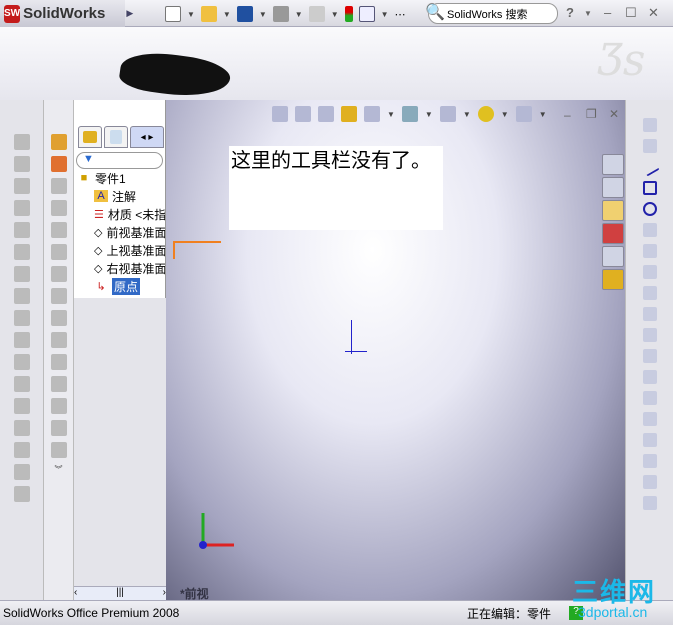  What do you see at coordinates (649, 335) in the screenshot?
I see `point-icon` at bounding box center [649, 335].